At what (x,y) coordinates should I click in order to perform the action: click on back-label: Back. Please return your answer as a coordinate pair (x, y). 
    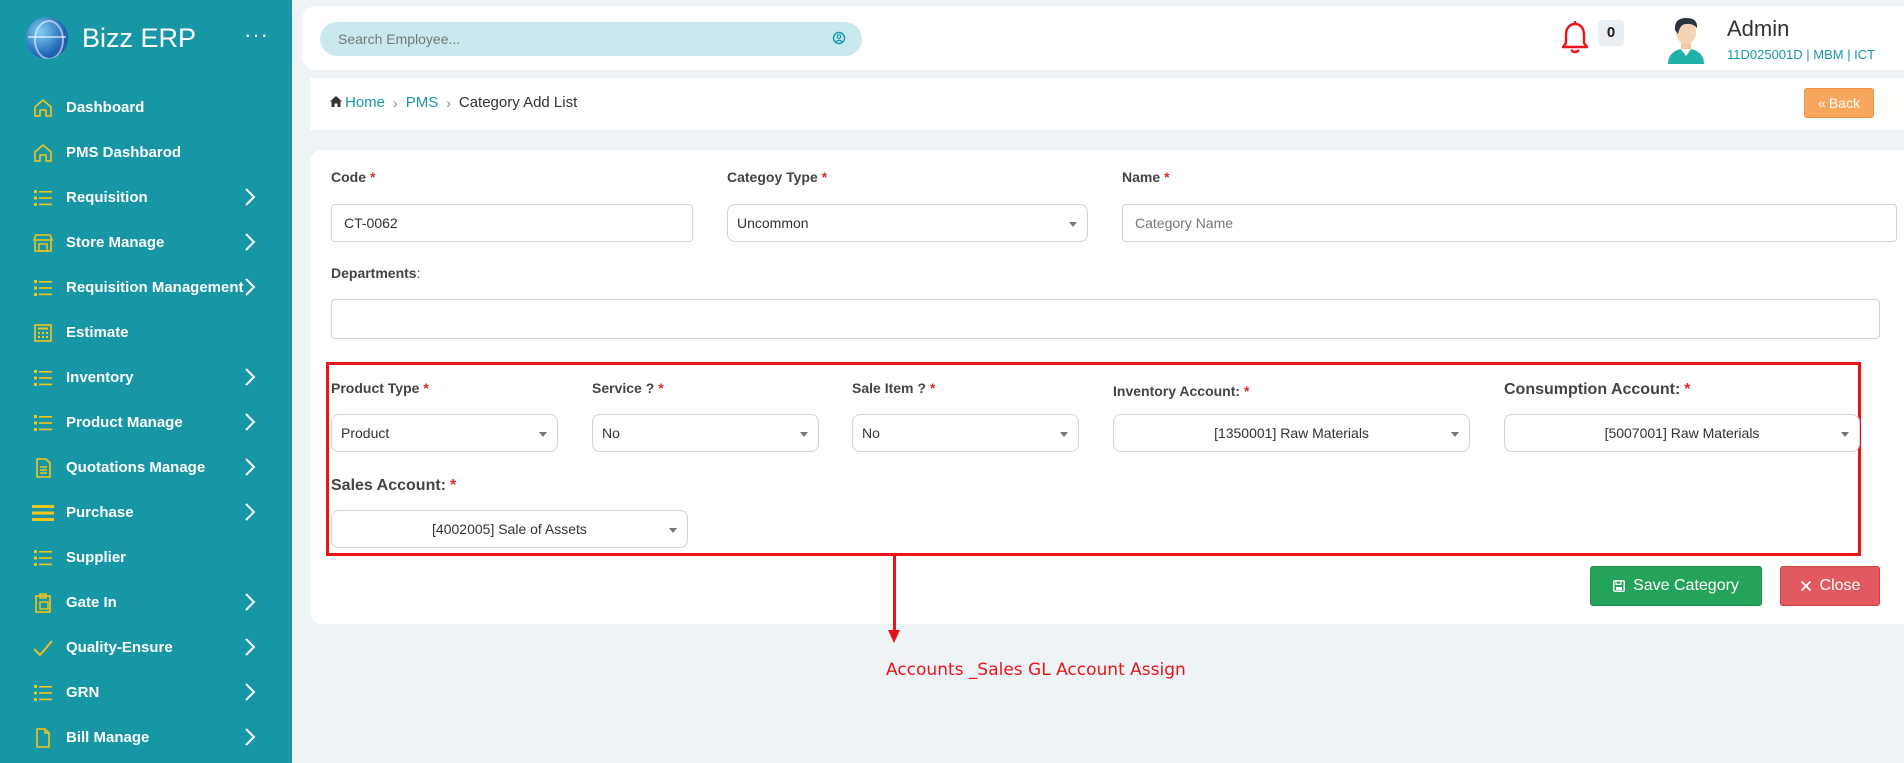
    Looking at the image, I should click on (1844, 103).